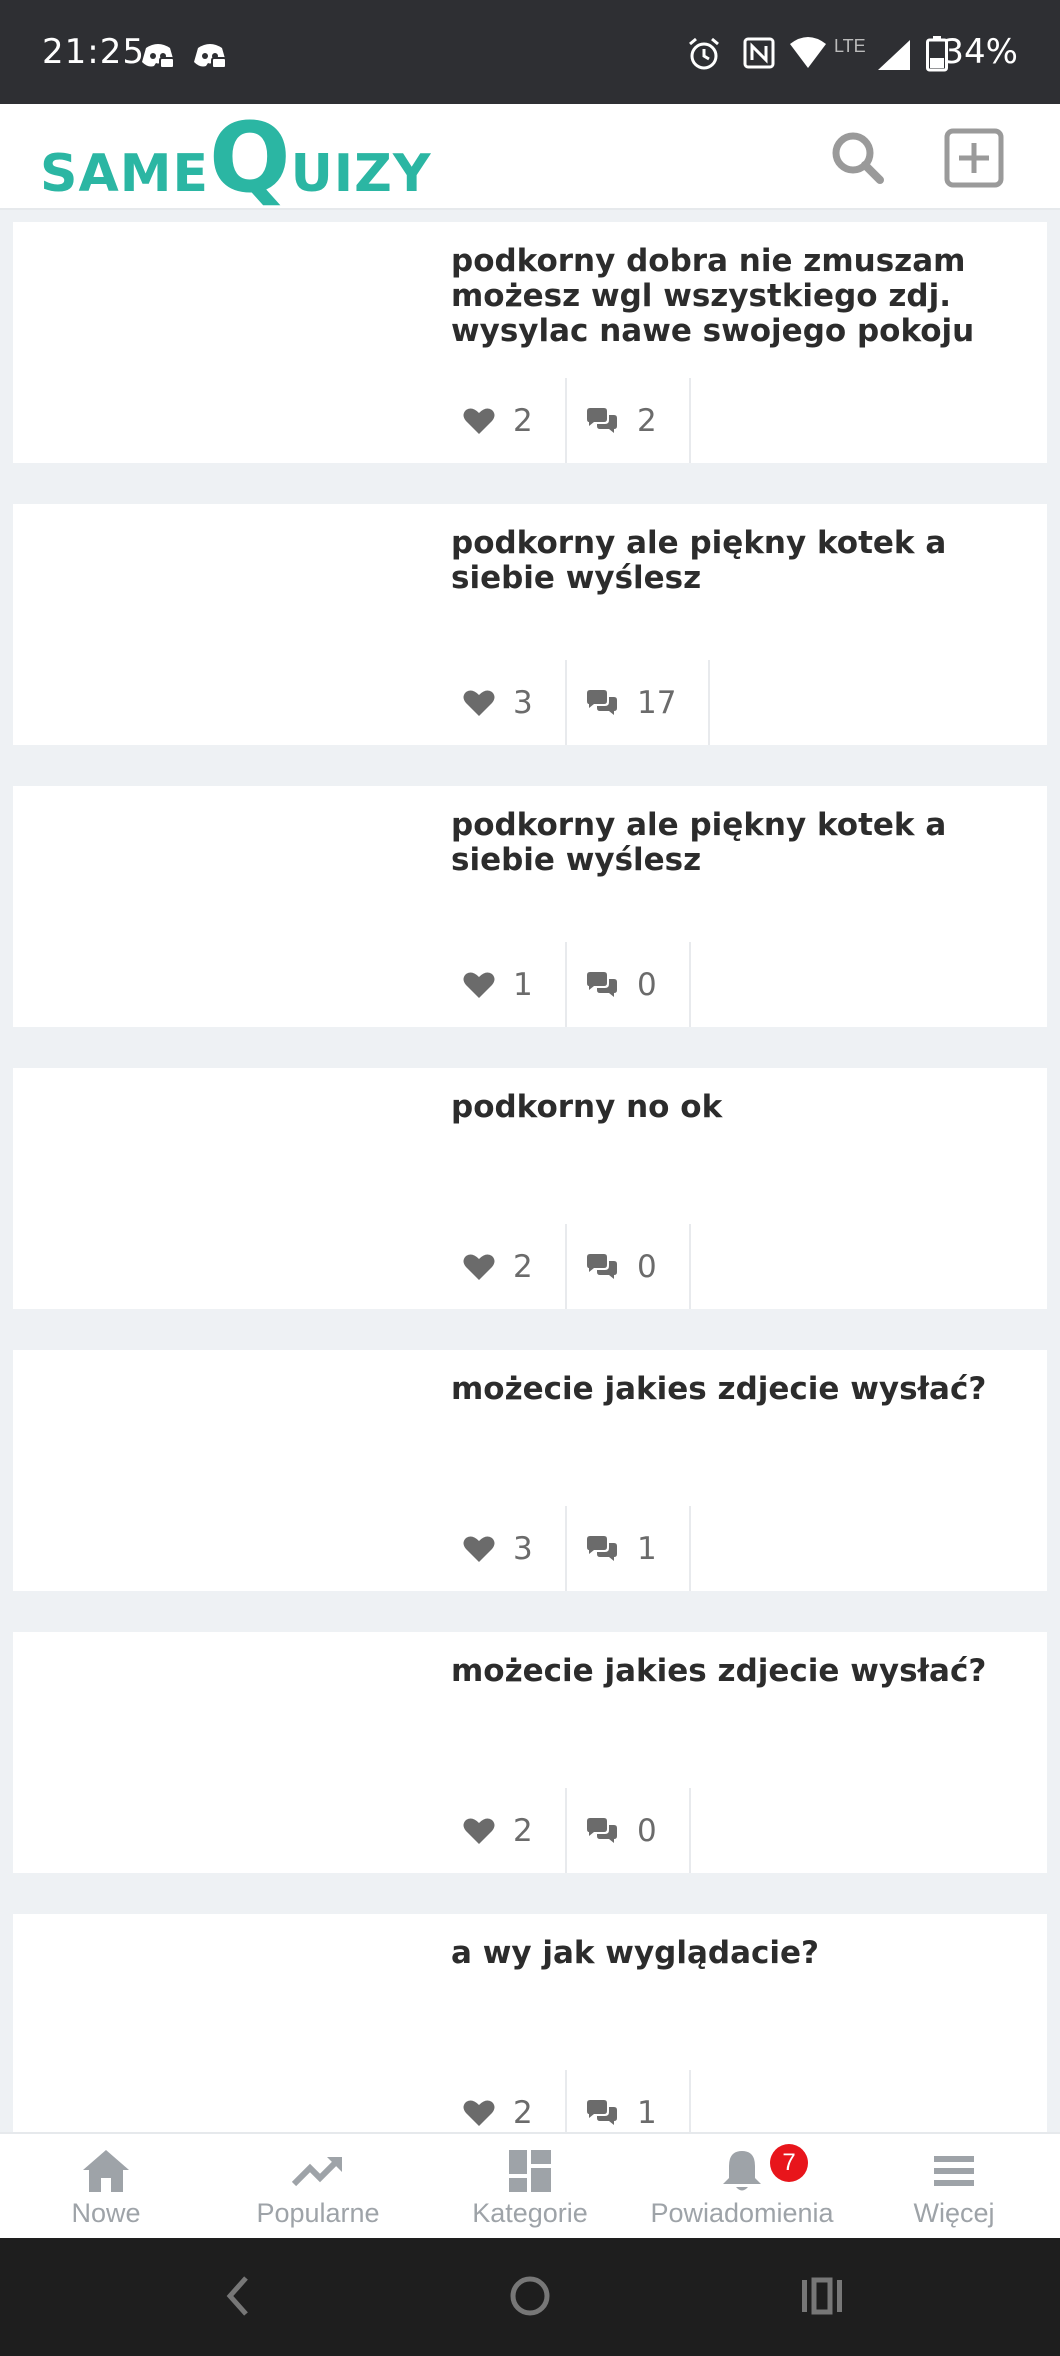 The width and height of the screenshot is (1060, 2356). What do you see at coordinates (789, 2163) in the screenshot?
I see `notification-badge: 7` at bounding box center [789, 2163].